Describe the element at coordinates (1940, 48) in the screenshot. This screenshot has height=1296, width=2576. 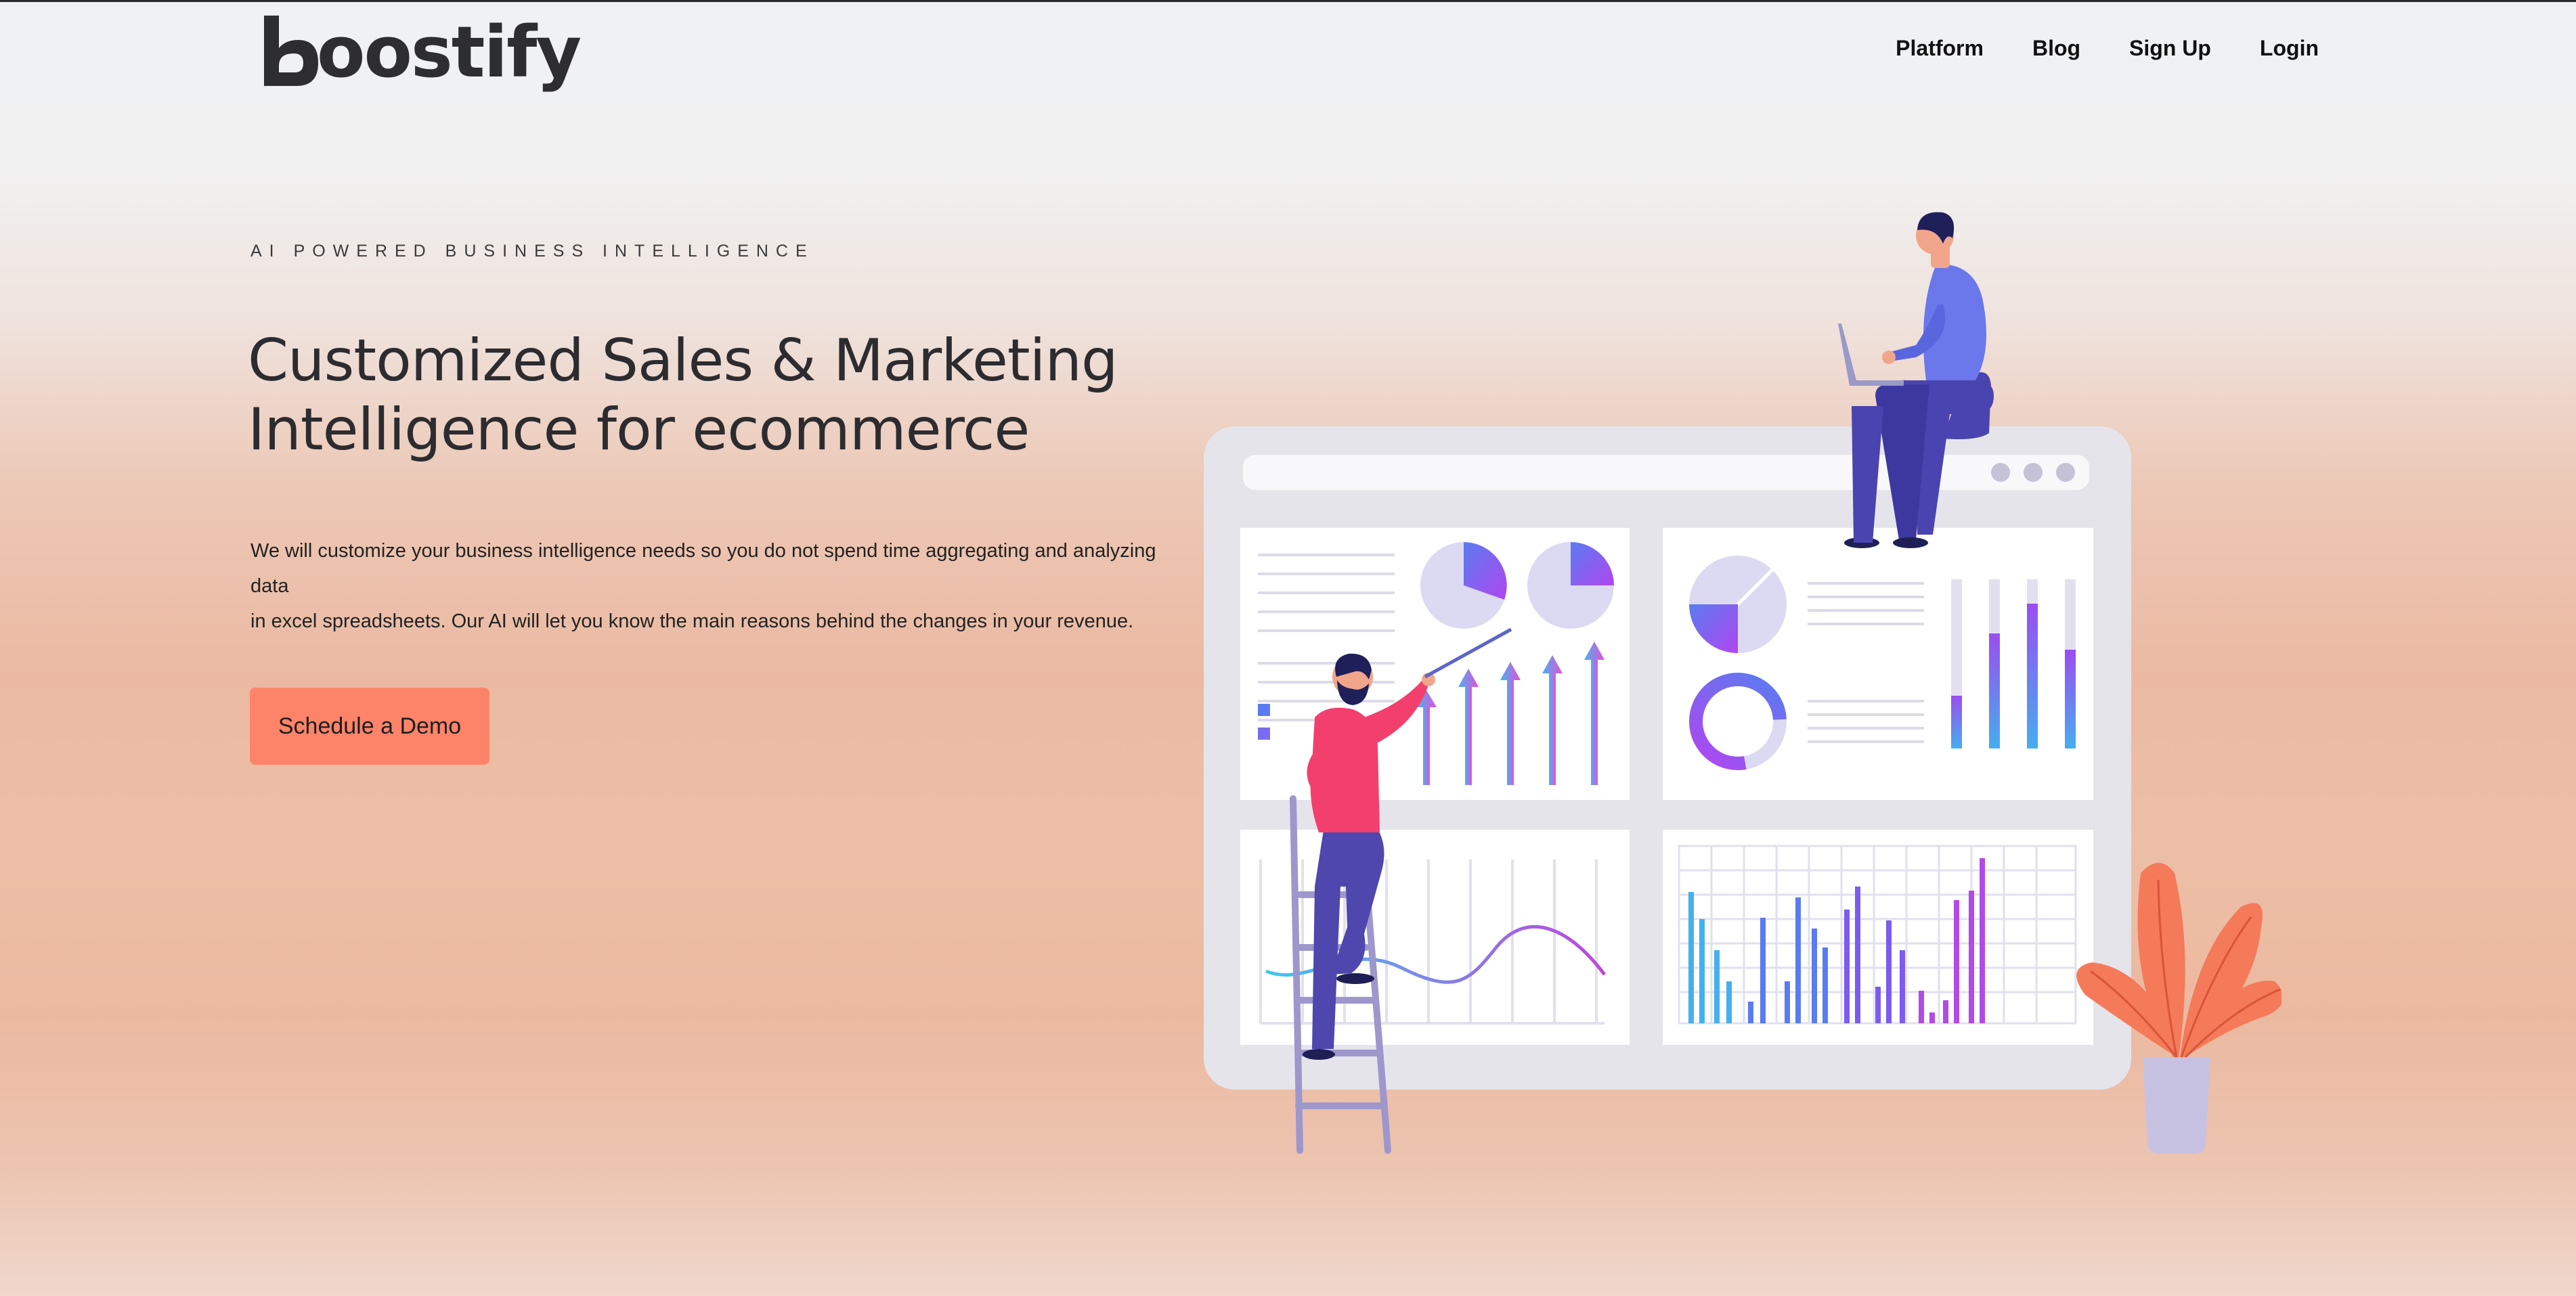
I see `nav-platform: Platform` at that location.